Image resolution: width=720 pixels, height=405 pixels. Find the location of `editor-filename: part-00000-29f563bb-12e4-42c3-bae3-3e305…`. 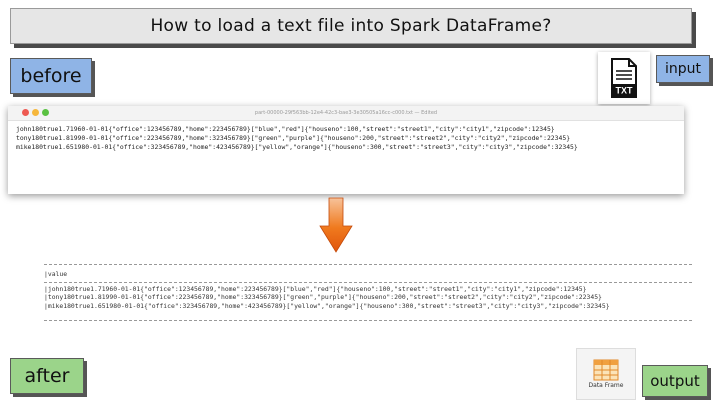

editor-filename: part-00000-29f563bb-12e4-42c3-bae3-3e305… is located at coordinates (346, 113).